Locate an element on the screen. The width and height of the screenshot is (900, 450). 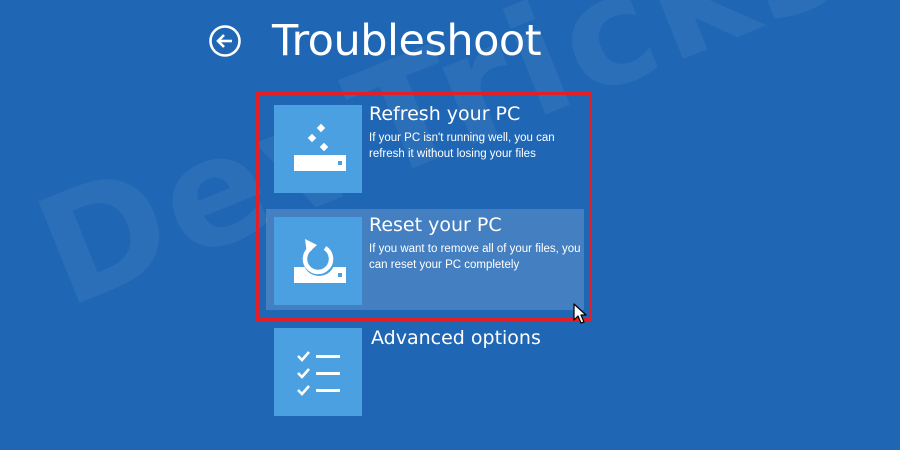
advanced-options-tile is located at coordinates (318, 372).